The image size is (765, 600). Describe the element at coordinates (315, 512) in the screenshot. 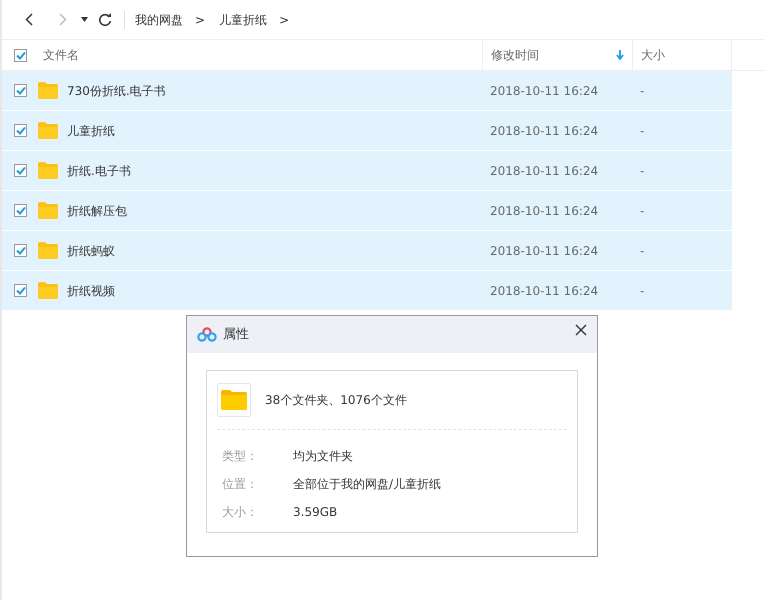

I see `property-value: 3.59GB` at that location.